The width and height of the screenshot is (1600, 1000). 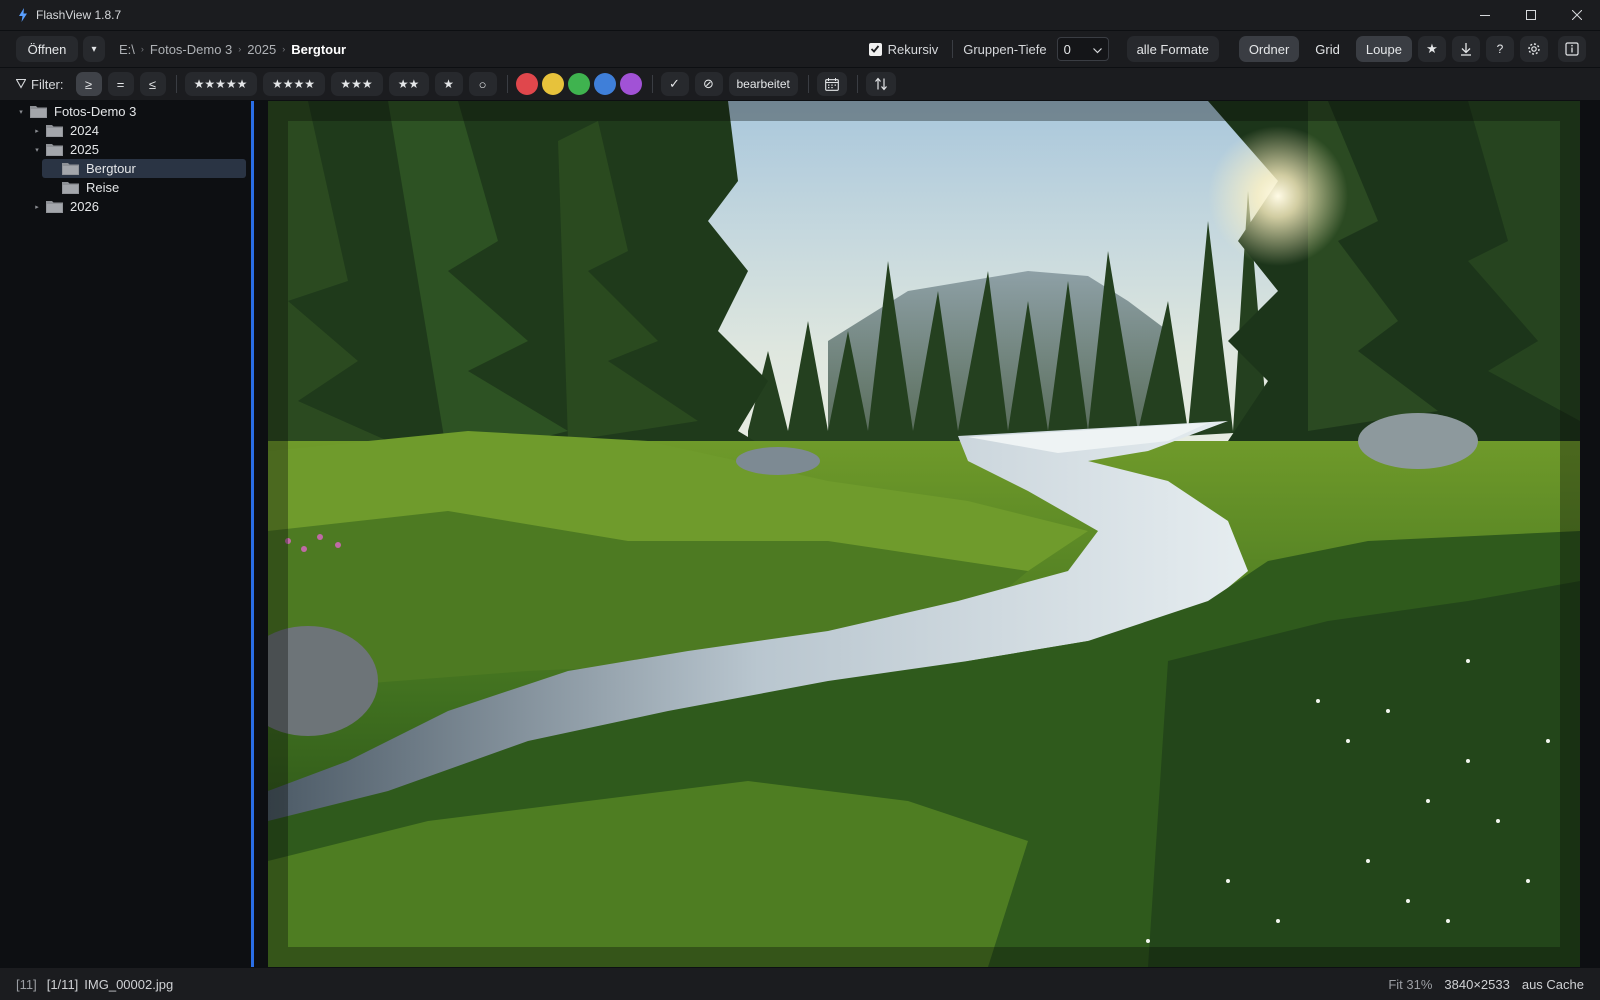 What do you see at coordinates (1327, 49) in the screenshot?
I see `view-mode-grid: Grid` at bounding box center [1327, 49].